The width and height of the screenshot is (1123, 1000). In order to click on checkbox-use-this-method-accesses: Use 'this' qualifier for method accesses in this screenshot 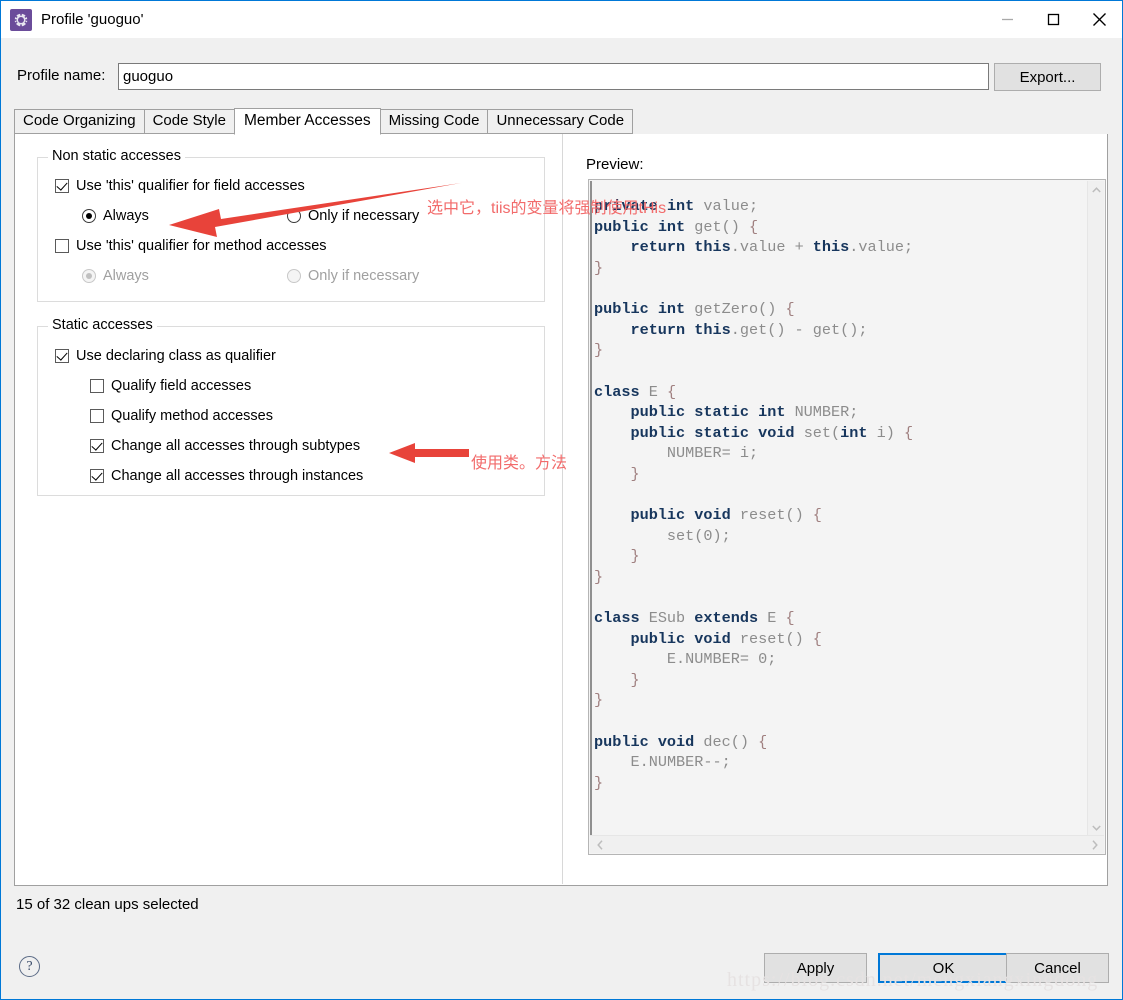, I will do `click(191, 246)`.